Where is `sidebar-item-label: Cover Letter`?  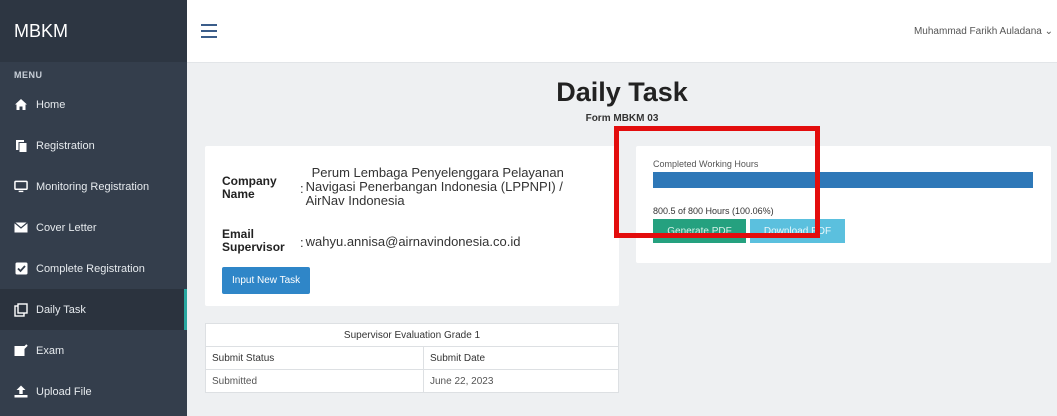 sidebar-item-label: Cover Letter is located at coordinates (66, 227).